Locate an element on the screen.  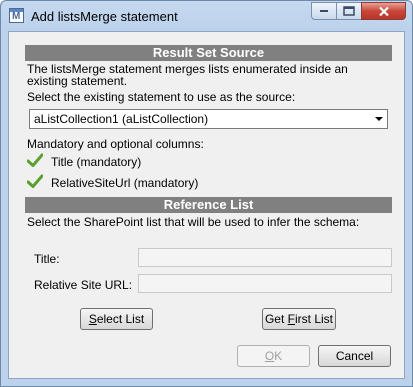
column-item: Title (mandatory) is located at coordinates (96, 162).